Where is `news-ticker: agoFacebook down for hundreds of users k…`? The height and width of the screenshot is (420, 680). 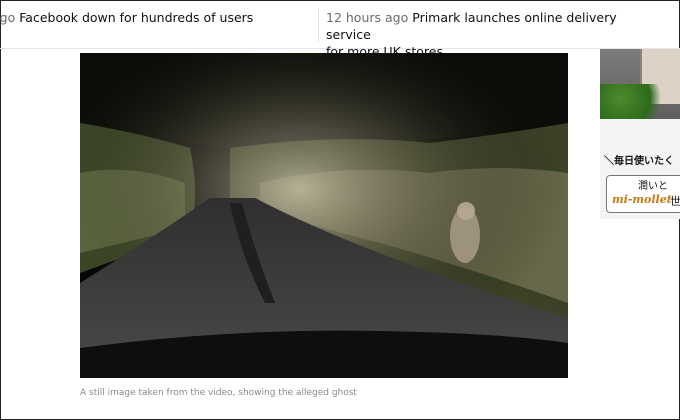 news-ticker: agoFacebook down for hundreds of users k… is located at coordinates (340, 29).